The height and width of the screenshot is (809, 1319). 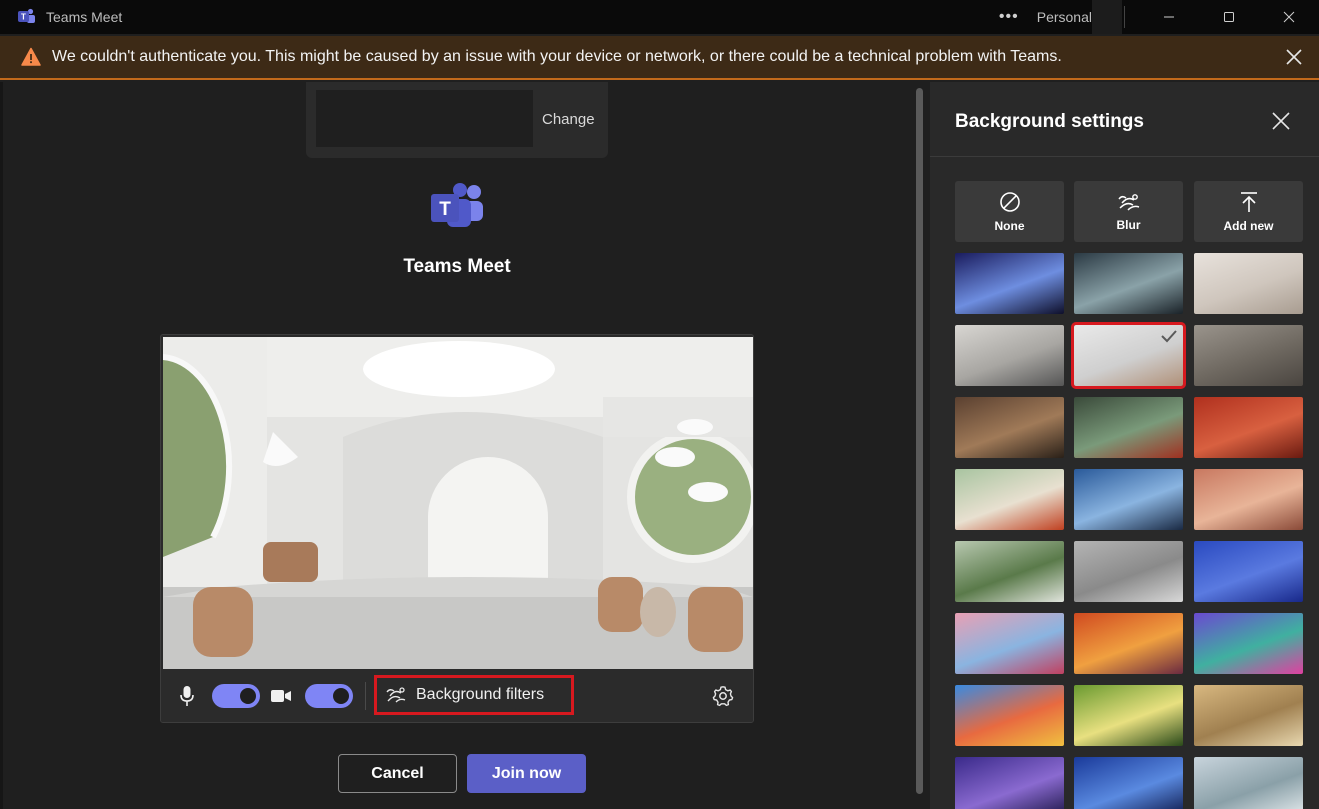 What do you see at coordinates (397, 773) in the screenshot?
I see `cancel-button: Cancel` at bounding box center [397, 773].